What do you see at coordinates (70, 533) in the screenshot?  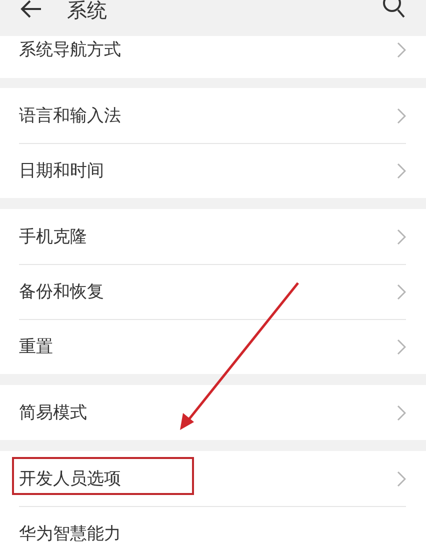 I see `setting-label: 华为智慧能力` at bounding box center [70, 533].